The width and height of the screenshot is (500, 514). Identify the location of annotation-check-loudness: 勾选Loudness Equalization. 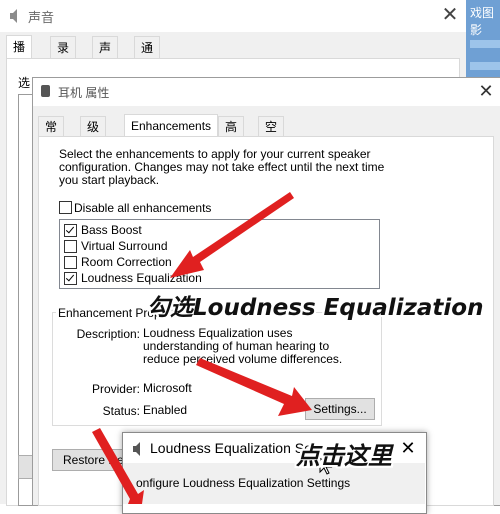
(315, 308).